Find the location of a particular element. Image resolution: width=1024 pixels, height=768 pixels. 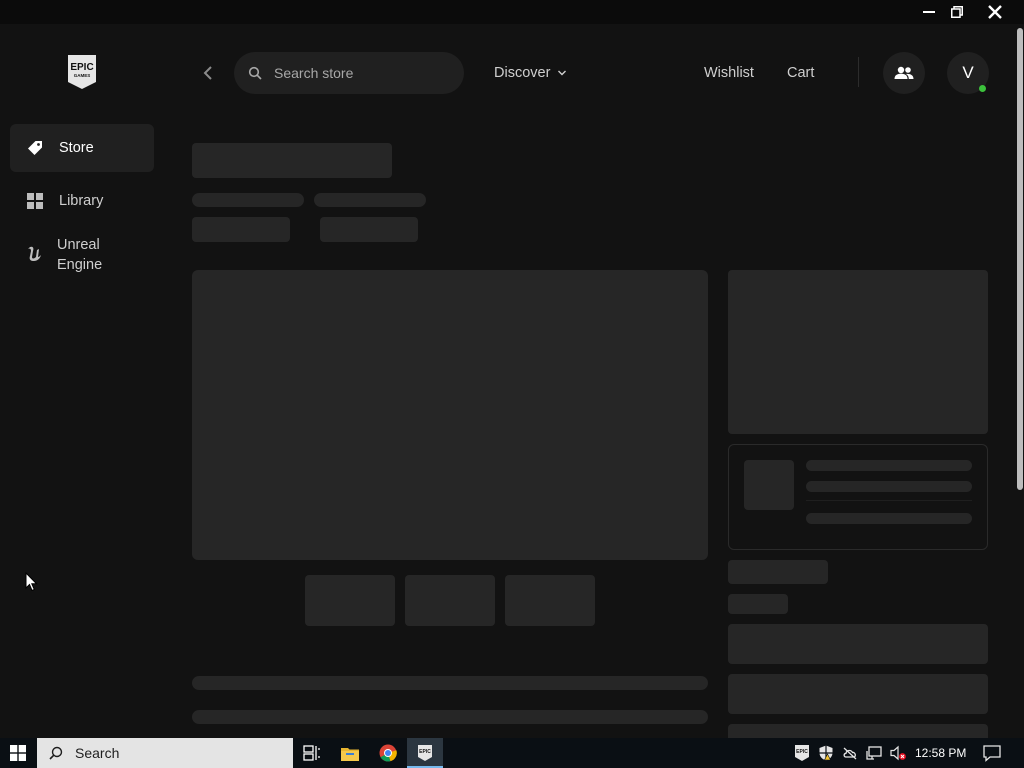

cart-link: Cart is located at coordinates (800, 73).